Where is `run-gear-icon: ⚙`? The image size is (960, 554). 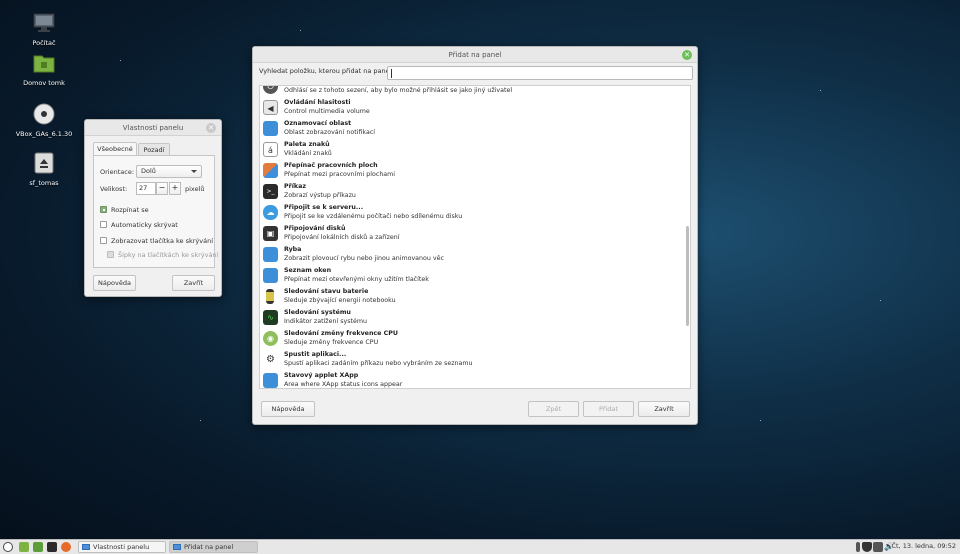 run-gear-icon: ⚙ is located at coordinates (270, 359).